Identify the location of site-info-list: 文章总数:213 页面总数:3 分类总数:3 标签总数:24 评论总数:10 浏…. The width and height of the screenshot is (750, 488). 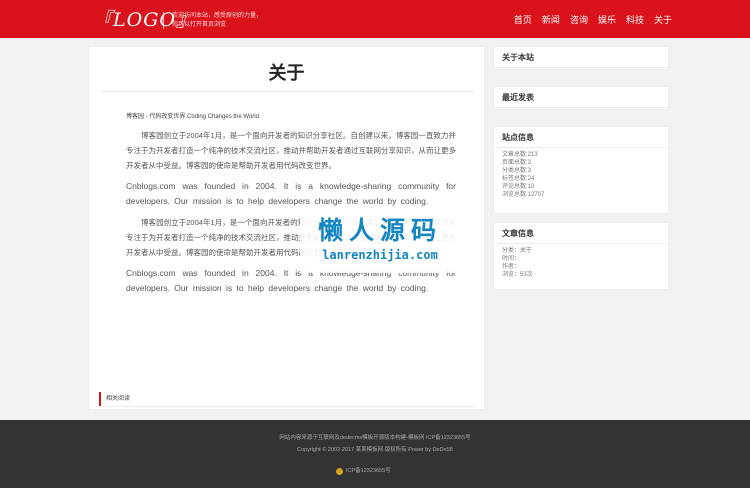
(581, 175).